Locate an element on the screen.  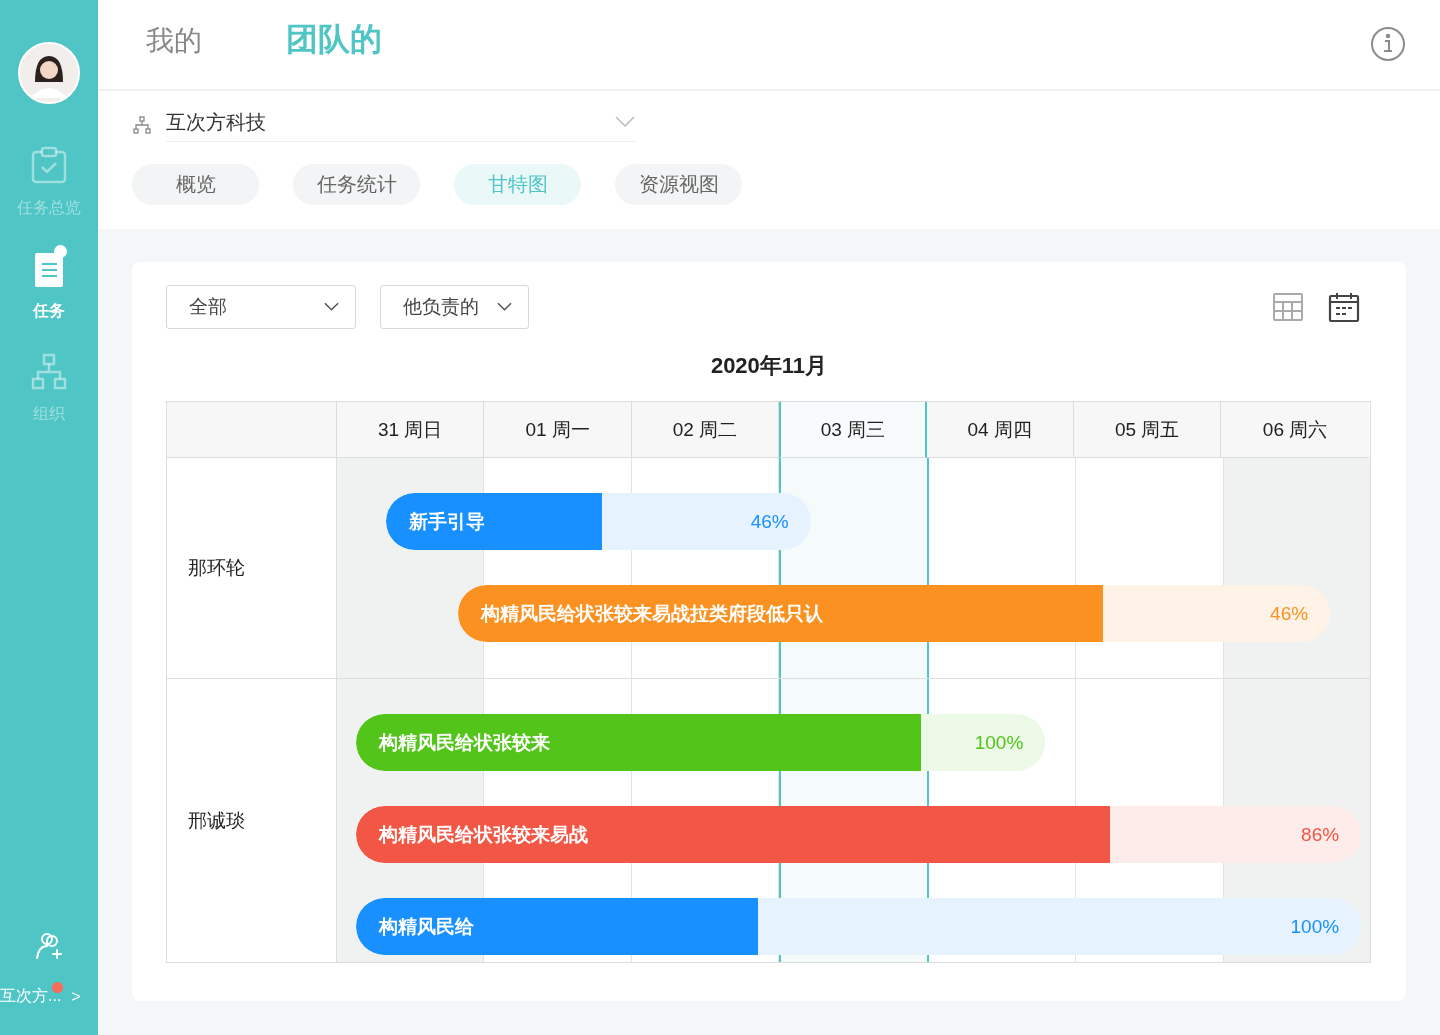
task-bar: 构精风民给 100% is located at coordinates (859, 926).